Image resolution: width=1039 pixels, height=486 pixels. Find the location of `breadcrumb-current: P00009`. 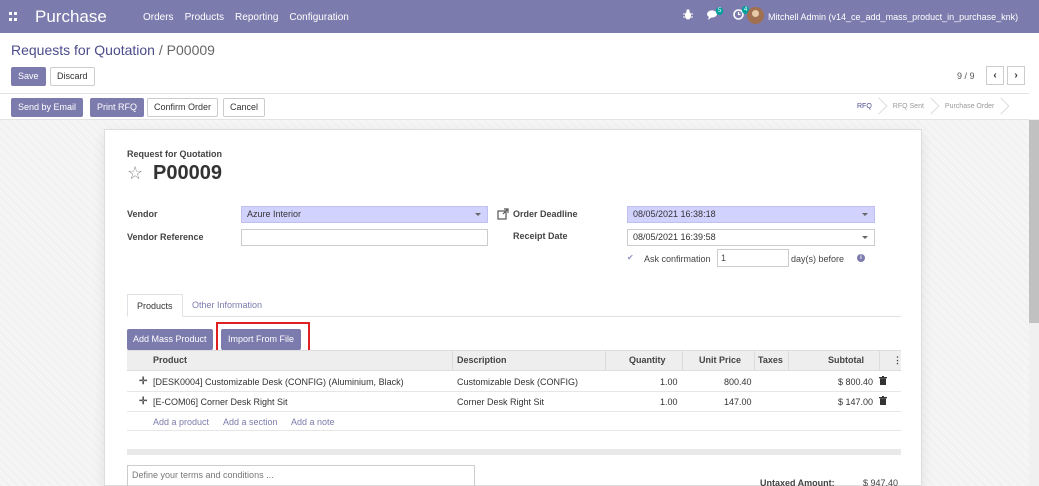

breadcrumb-current: P00009 is located at coordinates (190, 50).